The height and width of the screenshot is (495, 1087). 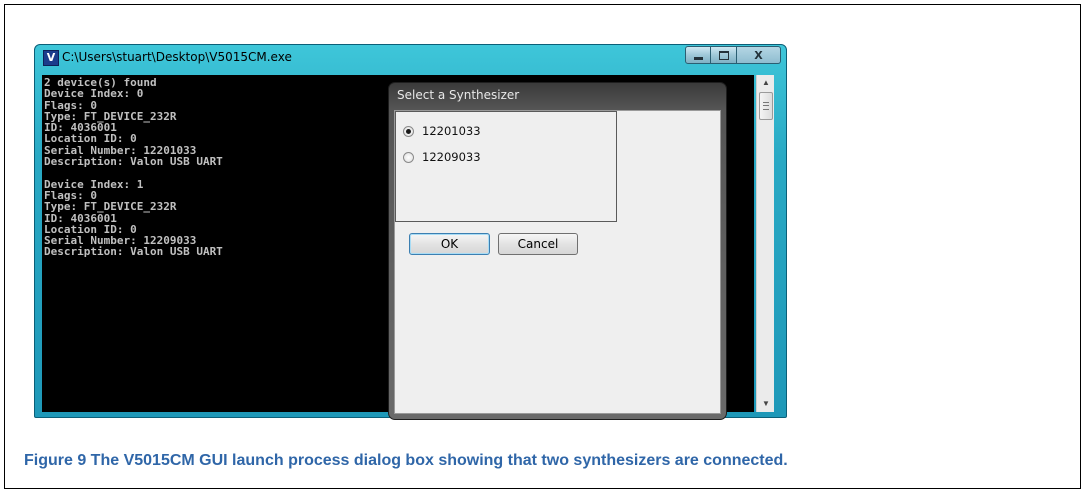 I want to click on close-icon: X, so click(x=758, y=55).